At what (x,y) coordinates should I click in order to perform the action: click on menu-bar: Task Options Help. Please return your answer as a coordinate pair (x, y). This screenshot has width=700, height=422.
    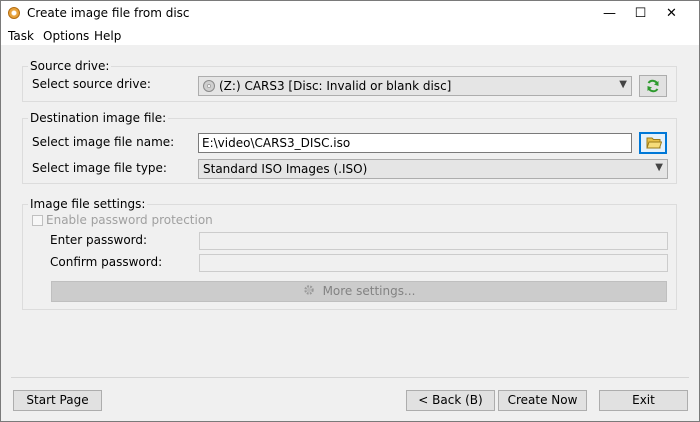
    Looking at the image, I should click on (350, 36).